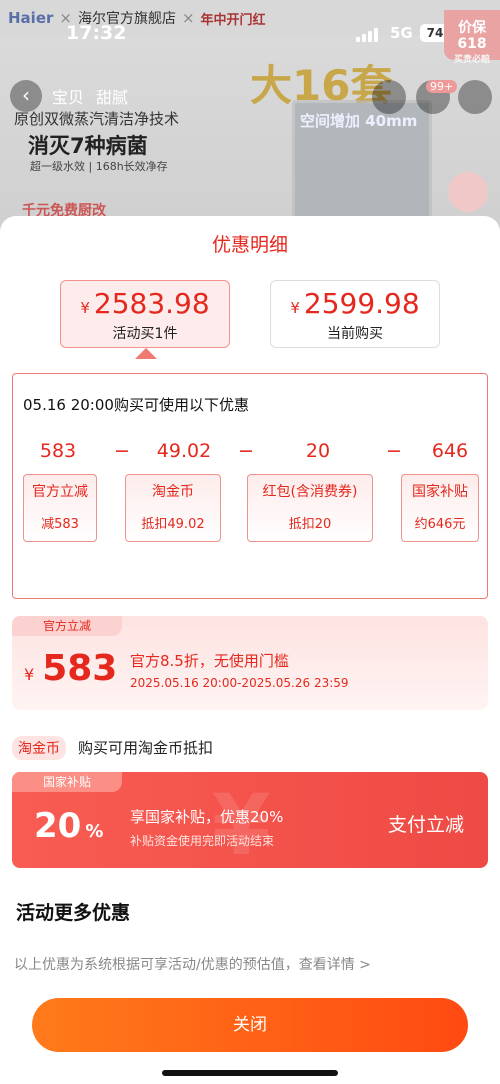 Image resolution: width=500 pixels, height=1084 pixels. What do you see at coordinates (151, 303) in the screenshot?
I see `active-price-amount: 2583.98` at bounding box center [151, 303].